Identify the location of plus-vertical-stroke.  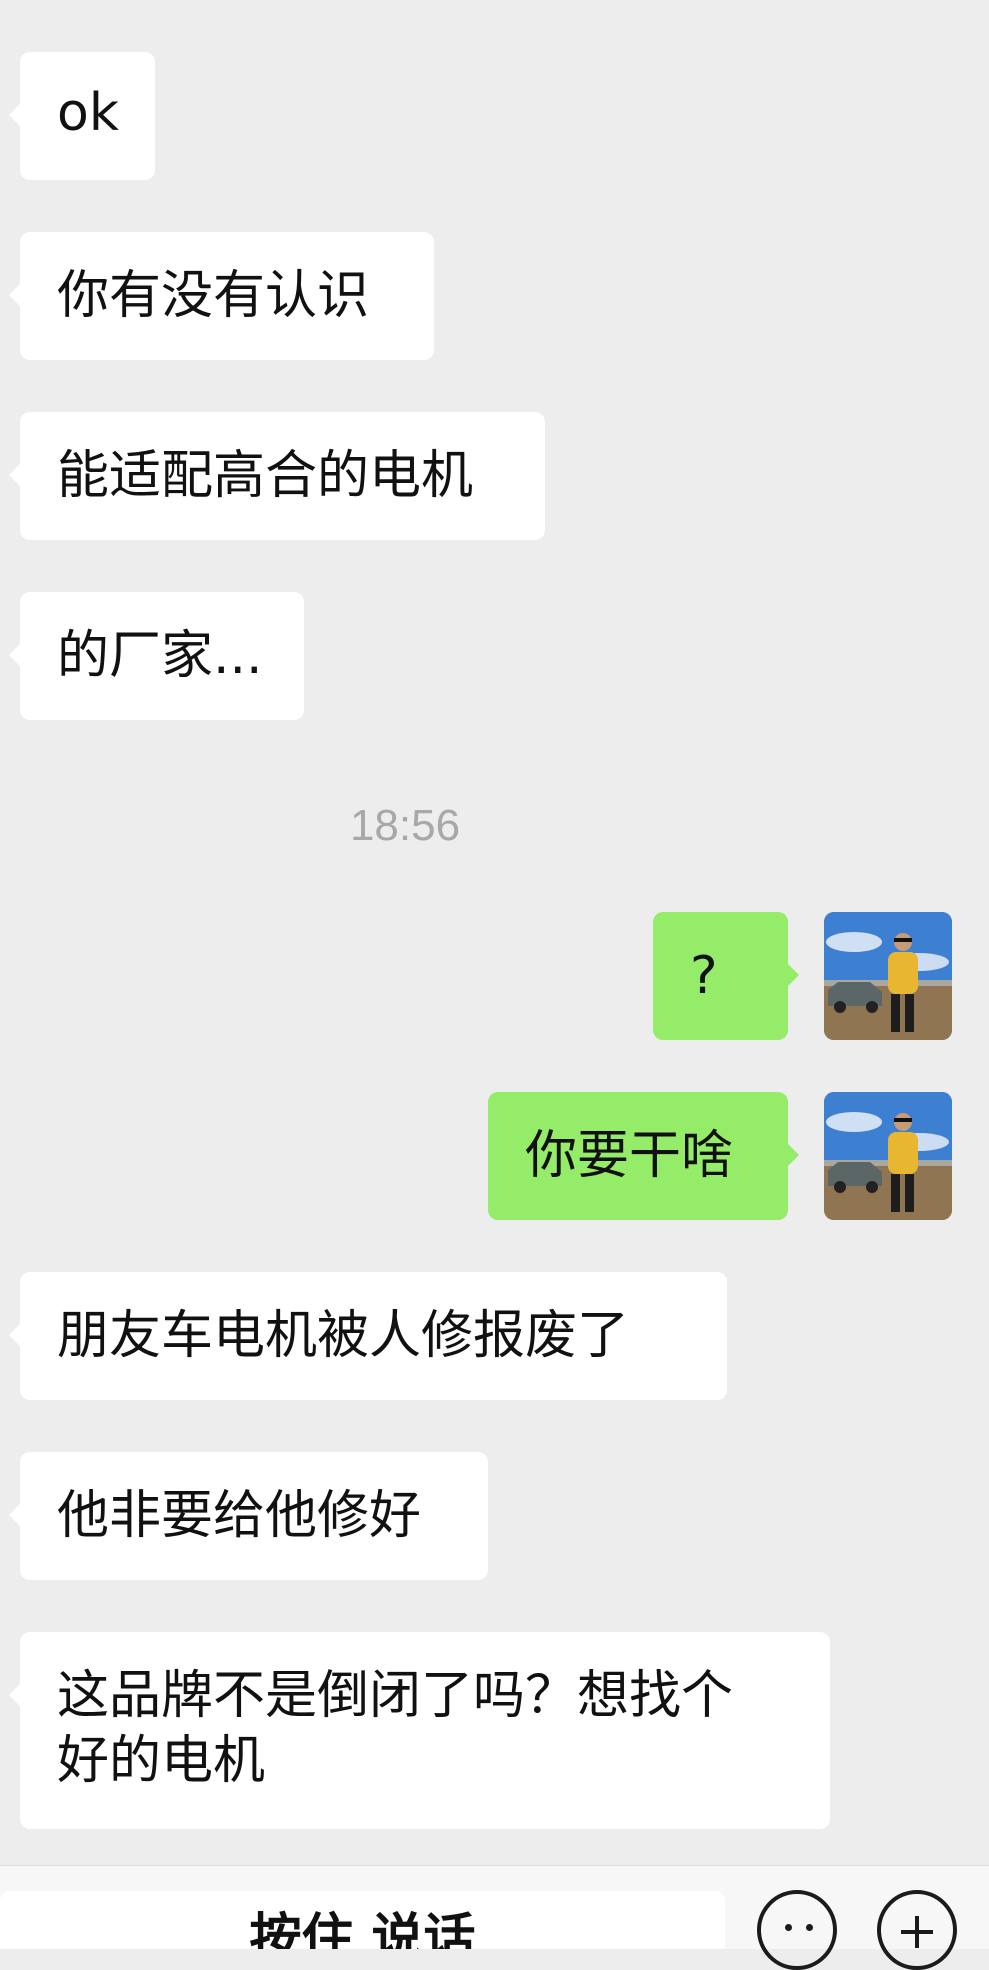
(917, 1932).